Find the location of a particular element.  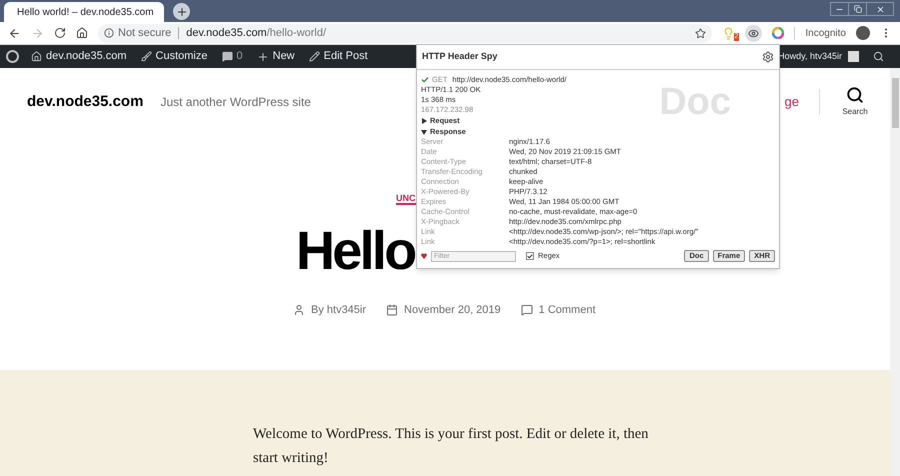

color-wheel-icon is located at coordinates (778, 33).